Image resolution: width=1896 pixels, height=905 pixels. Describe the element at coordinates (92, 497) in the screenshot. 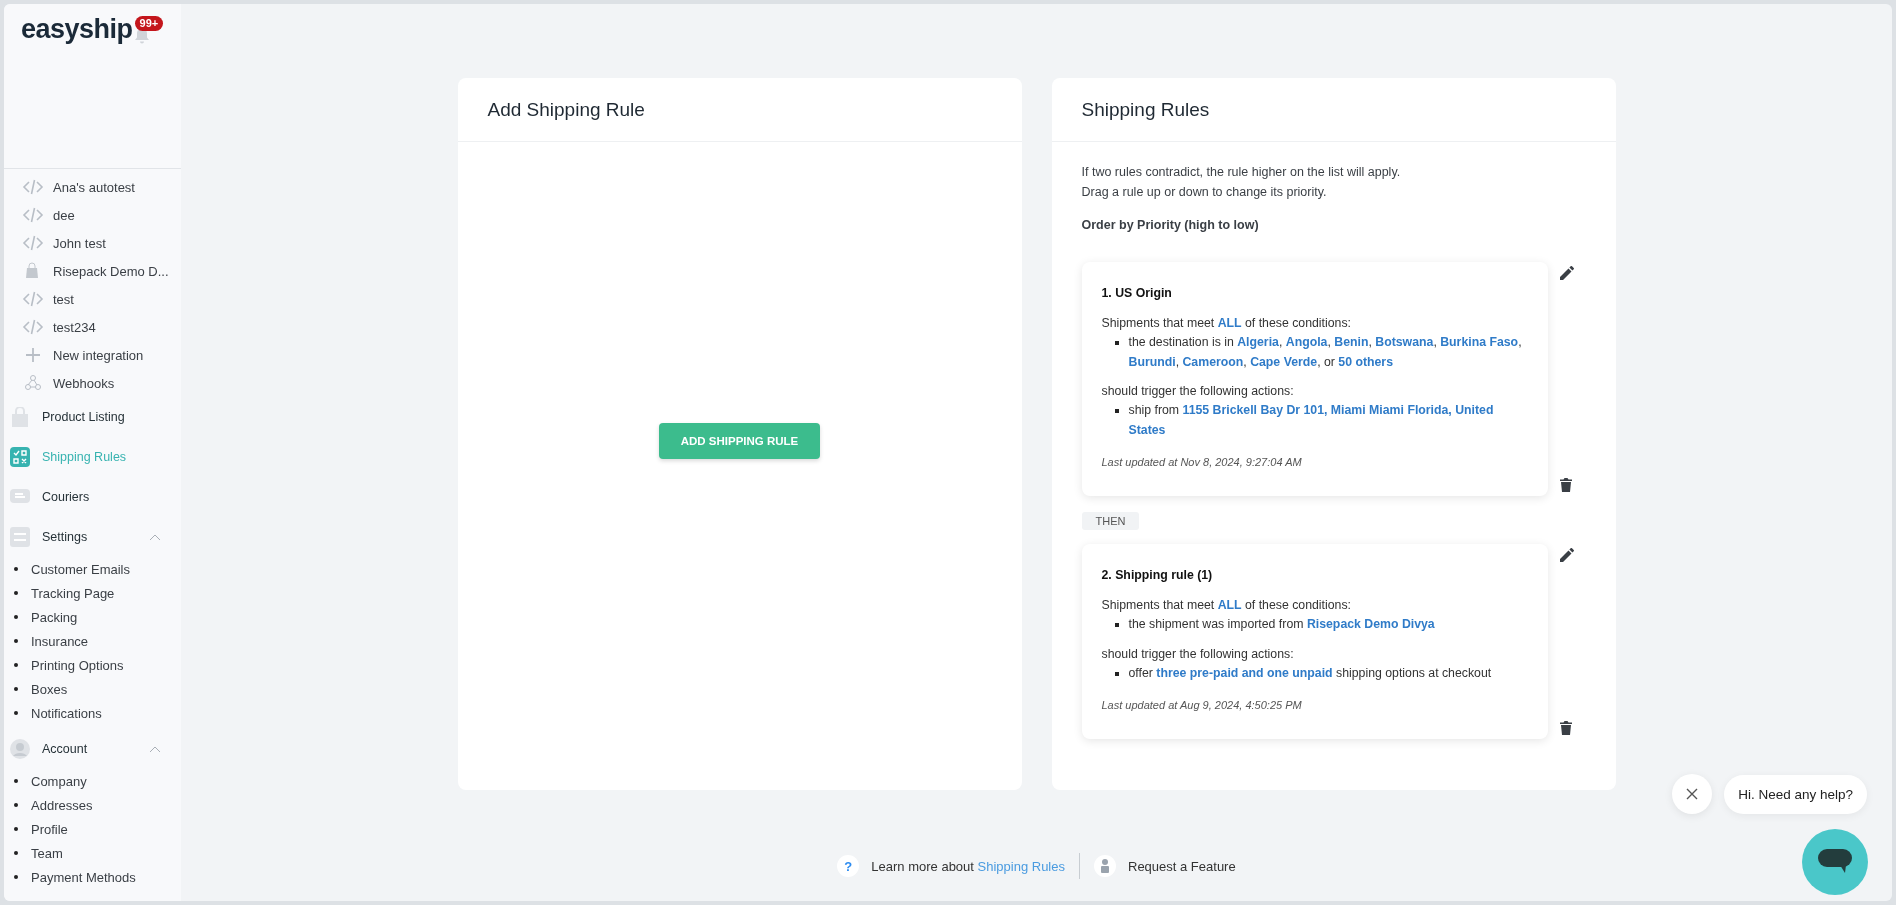

I see `nav-item: Couriers` at that location.